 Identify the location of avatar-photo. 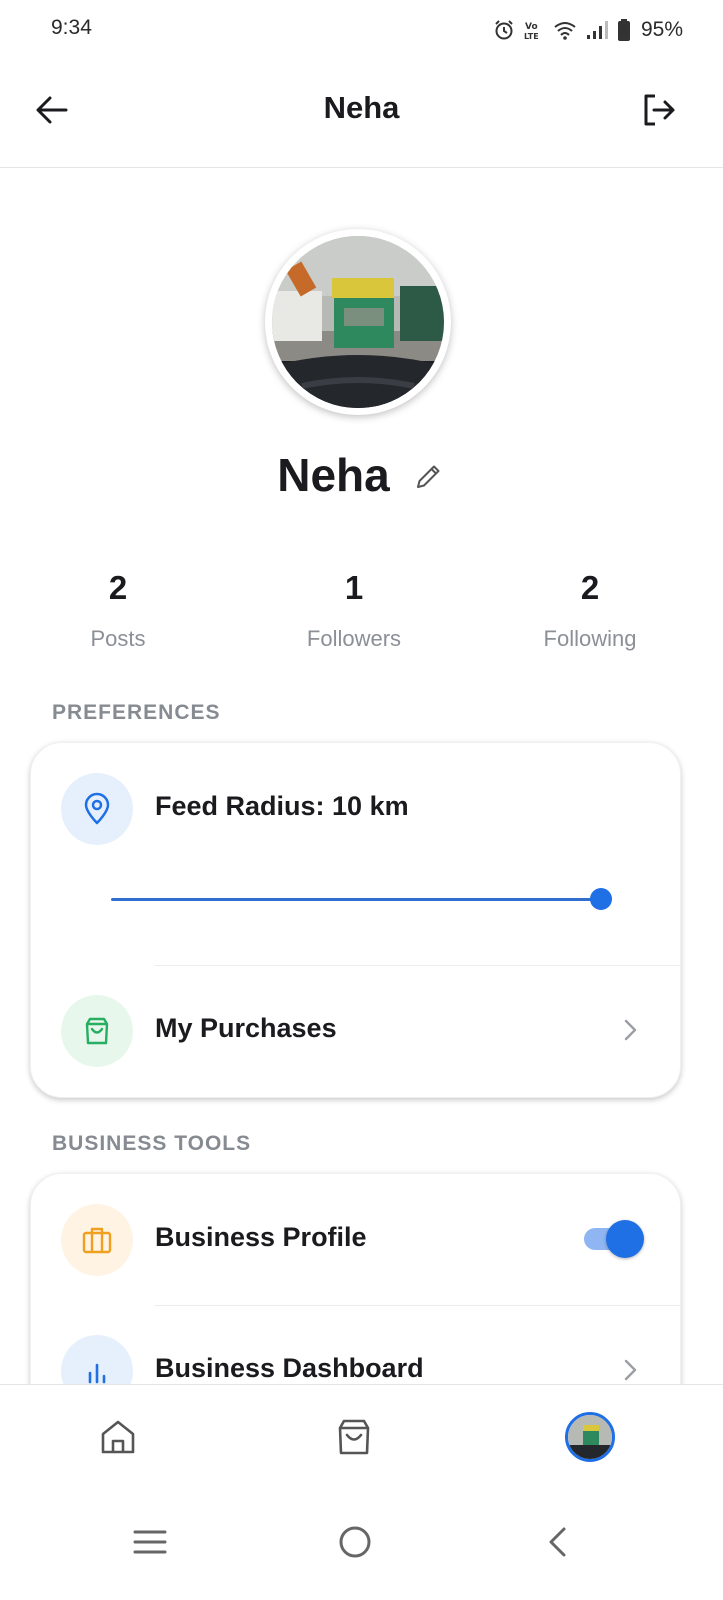
(358, 322).